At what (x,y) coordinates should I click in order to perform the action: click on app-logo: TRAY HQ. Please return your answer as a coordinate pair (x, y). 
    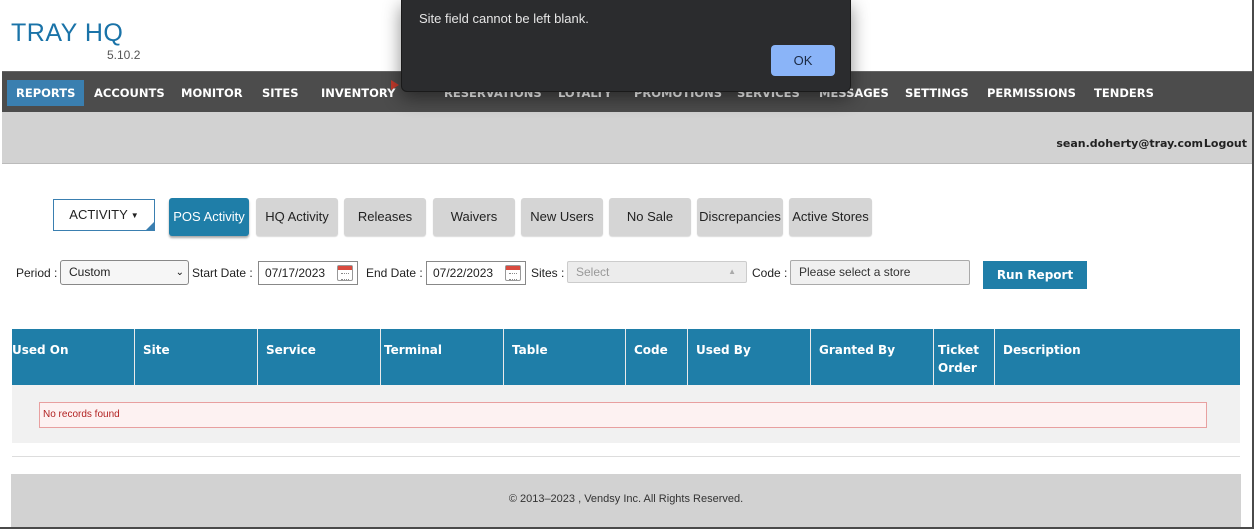
    Looking at the image, I should click on (67, 33).